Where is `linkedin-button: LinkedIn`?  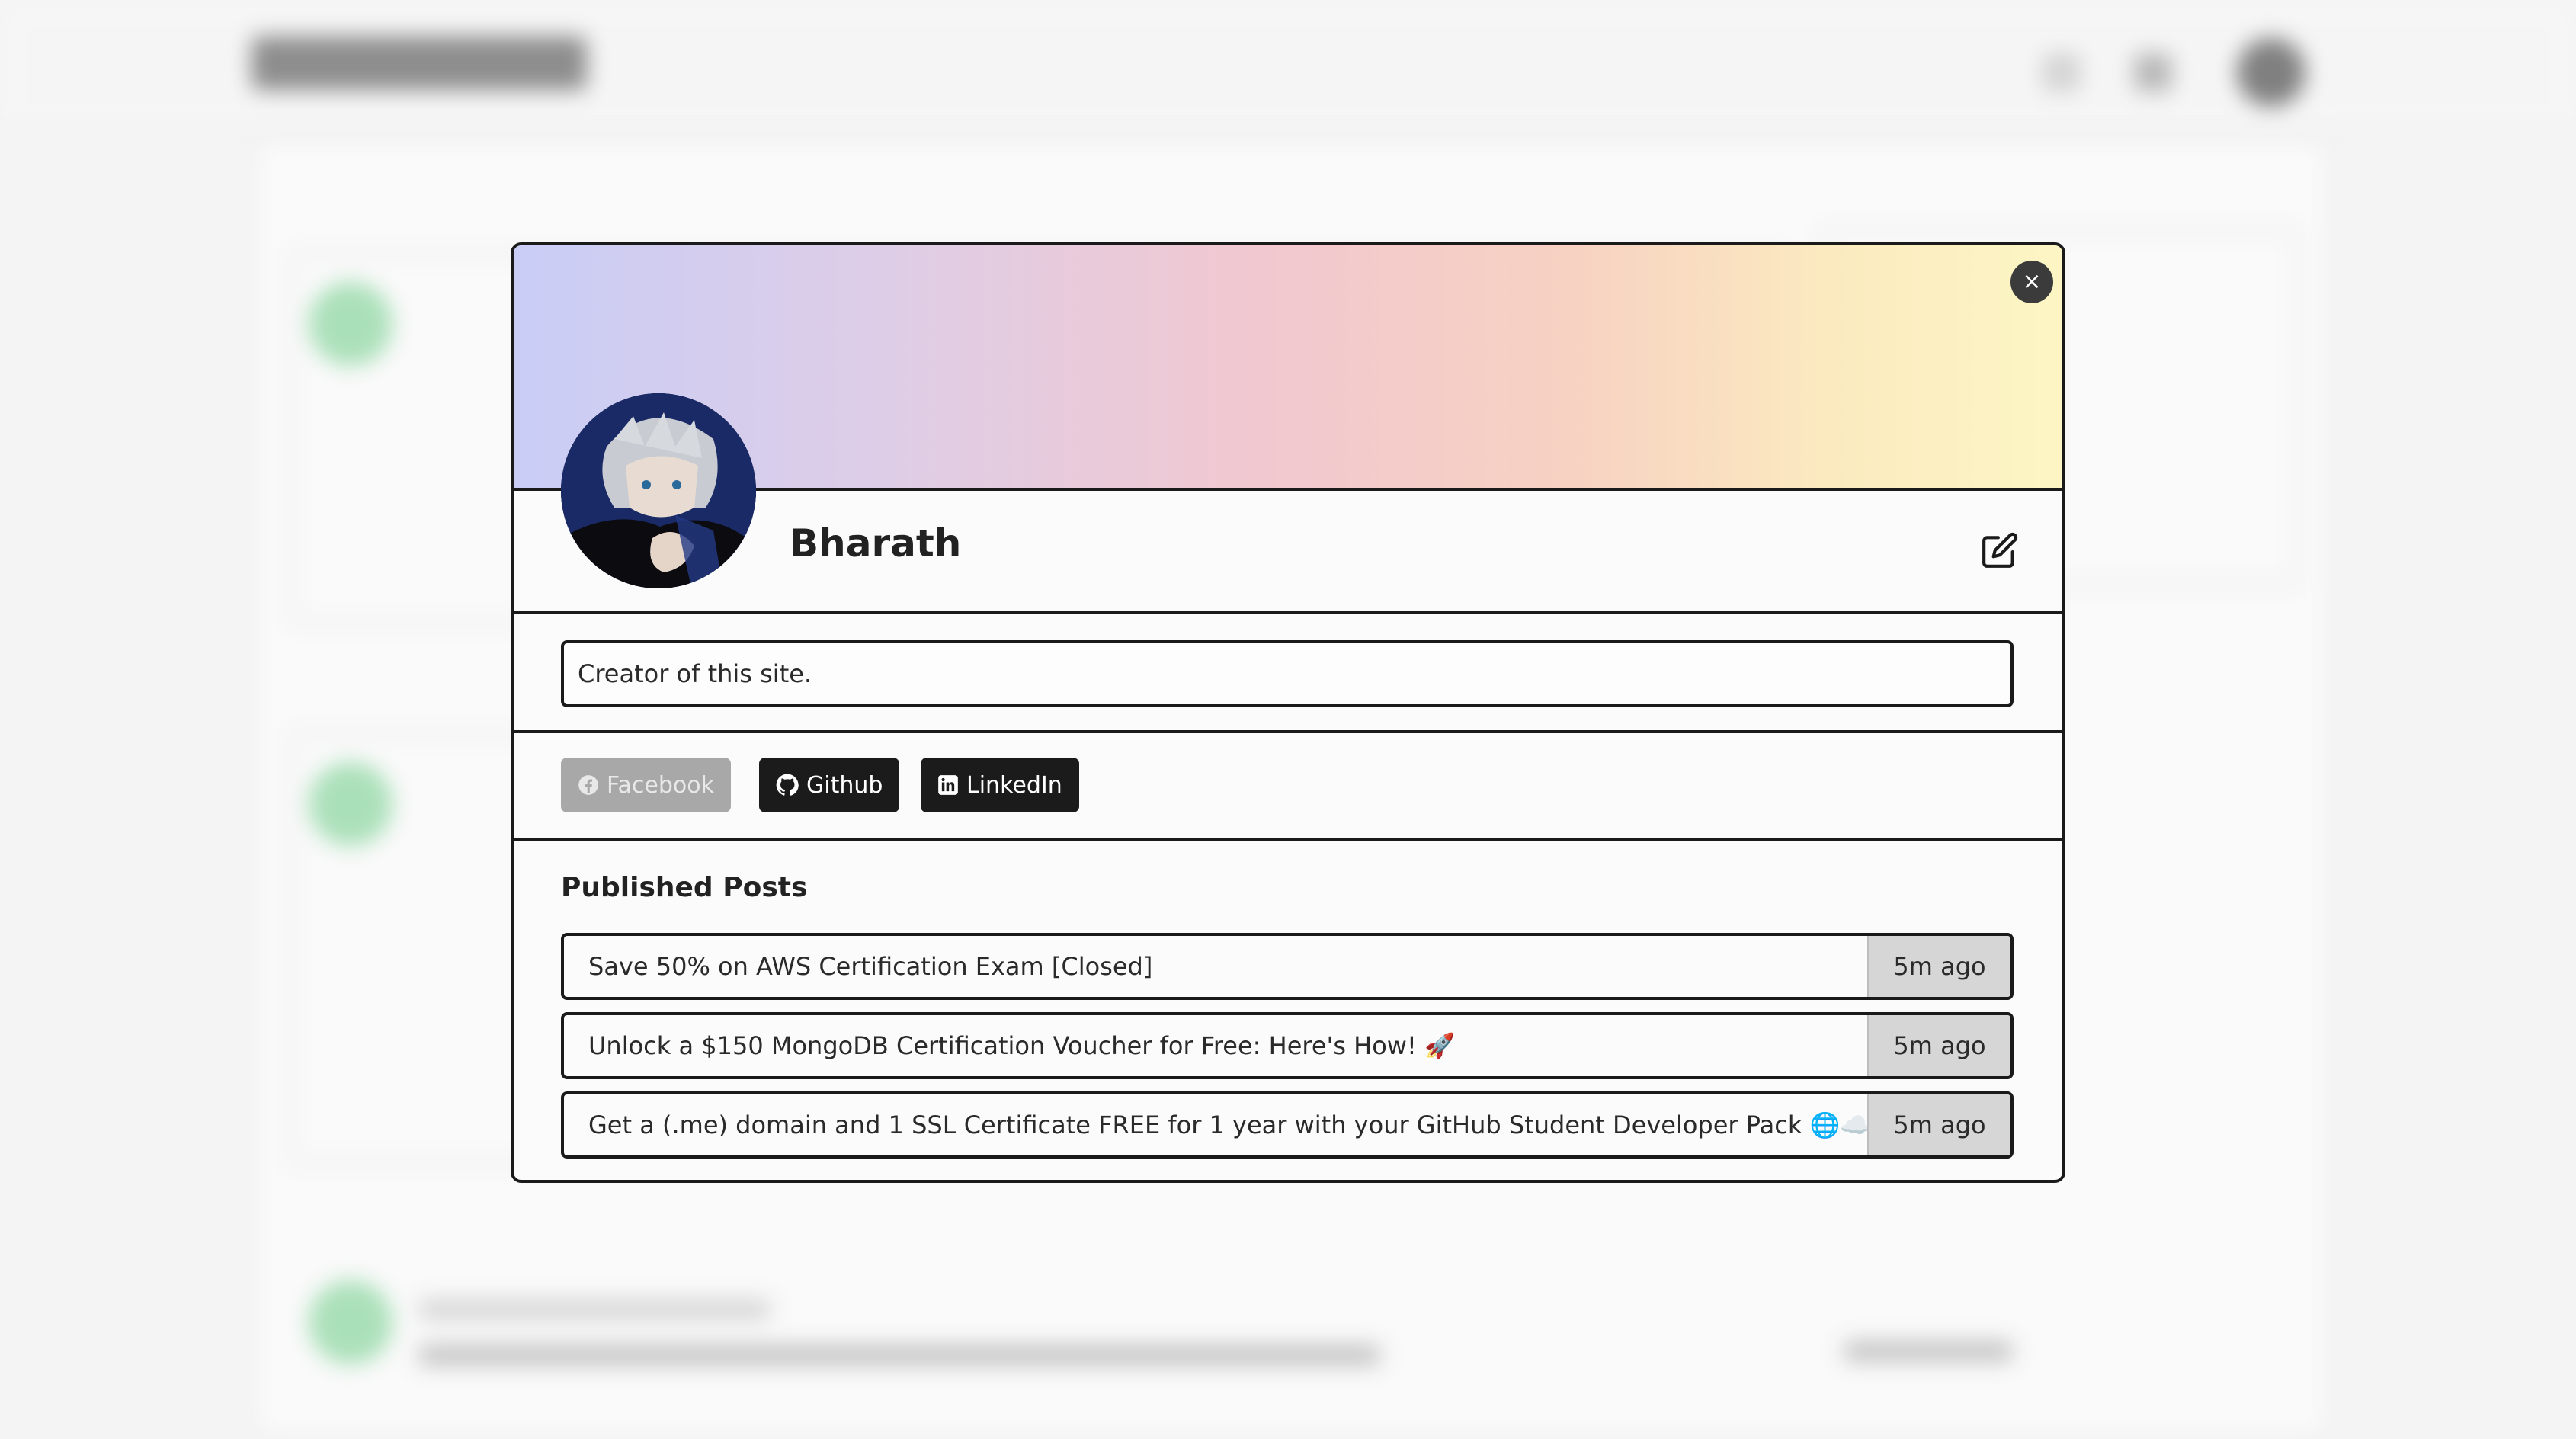
linkedin-button: LinkedIn is located at coordinates (1000, 785).